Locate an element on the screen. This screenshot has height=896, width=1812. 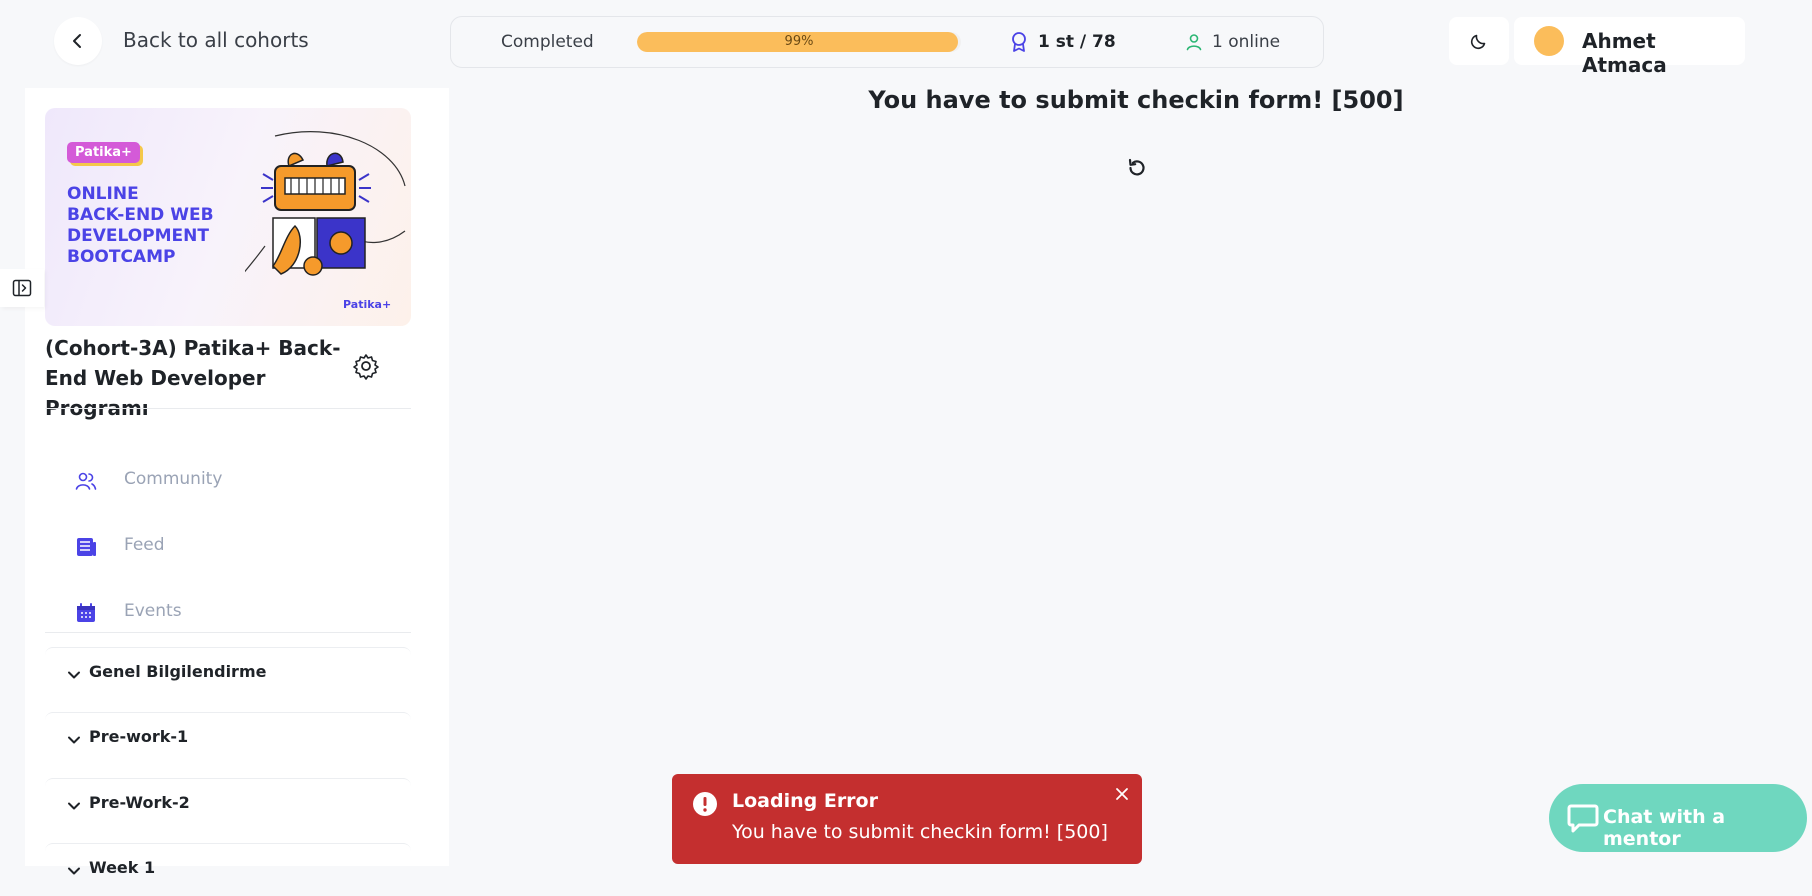
chat-label: Chat with a mentor is located at coordinates (1664, 828).